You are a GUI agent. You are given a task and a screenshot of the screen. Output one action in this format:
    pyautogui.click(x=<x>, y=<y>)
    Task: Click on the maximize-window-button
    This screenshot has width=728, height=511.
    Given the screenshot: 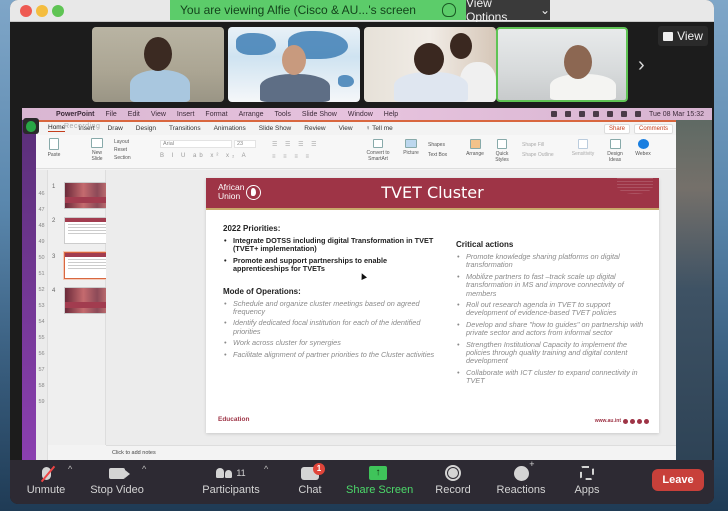 What is the action you would take?
    pyautogui.click(x=58, y=11)
    